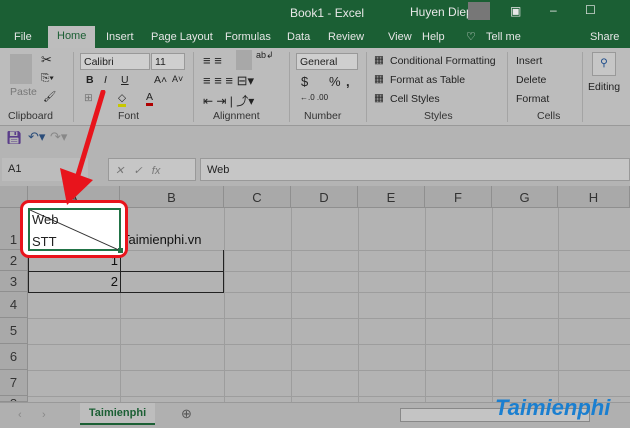  What do you see at coordinates (21, 69) in the screenshot?
I see `paste-icon` at bounding box center [21, 69].